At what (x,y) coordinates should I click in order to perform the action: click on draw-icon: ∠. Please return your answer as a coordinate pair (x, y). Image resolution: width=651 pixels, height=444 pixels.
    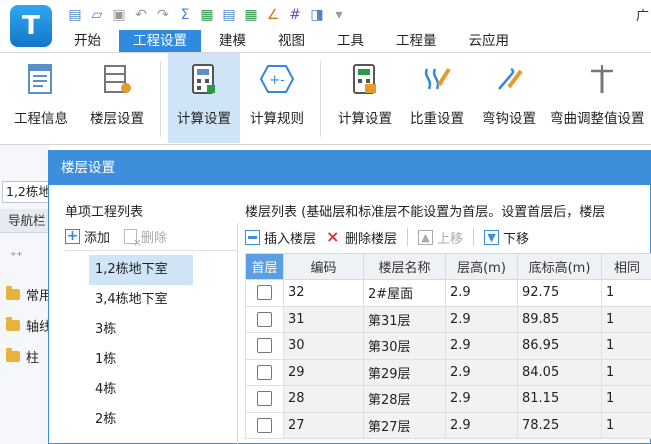
    Looking at the image, I should click on (273, 14).